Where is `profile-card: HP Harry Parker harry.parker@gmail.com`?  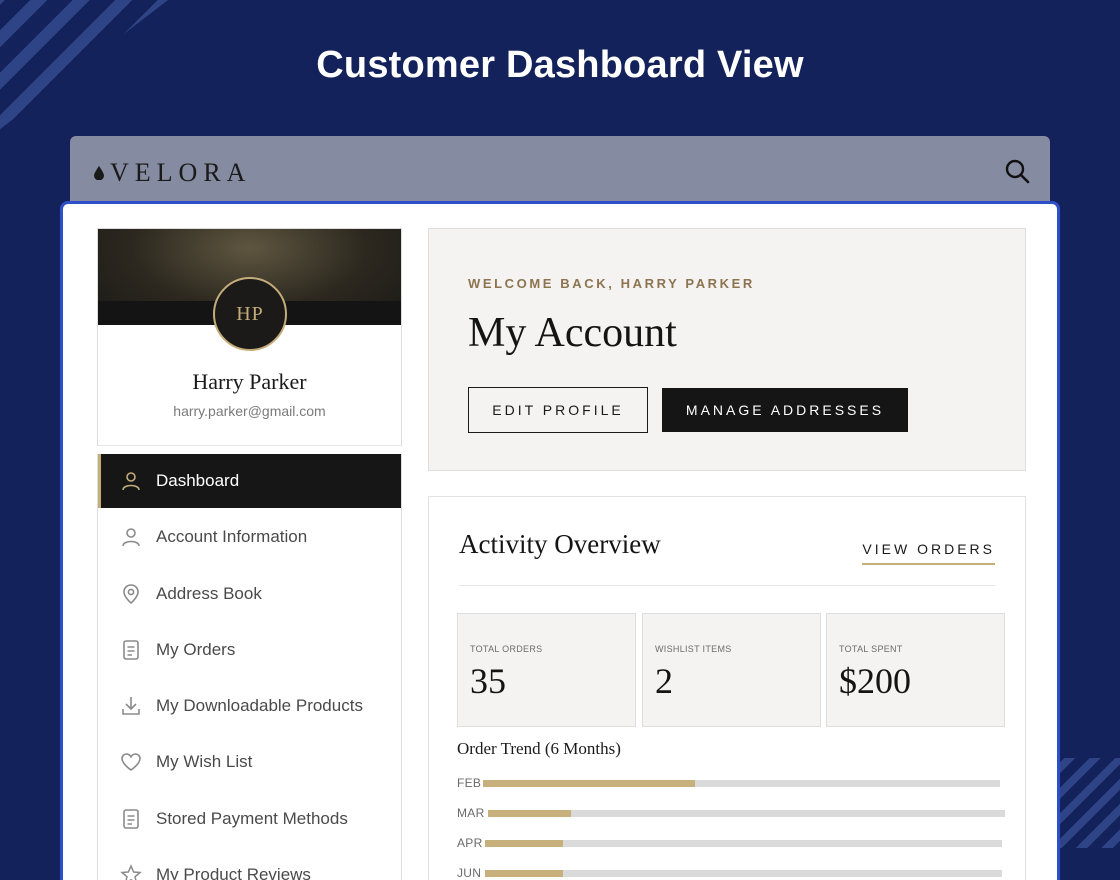
profile-card: HP Harry Parker harry.parker@gmail.com is located at coordinates (249, 337).